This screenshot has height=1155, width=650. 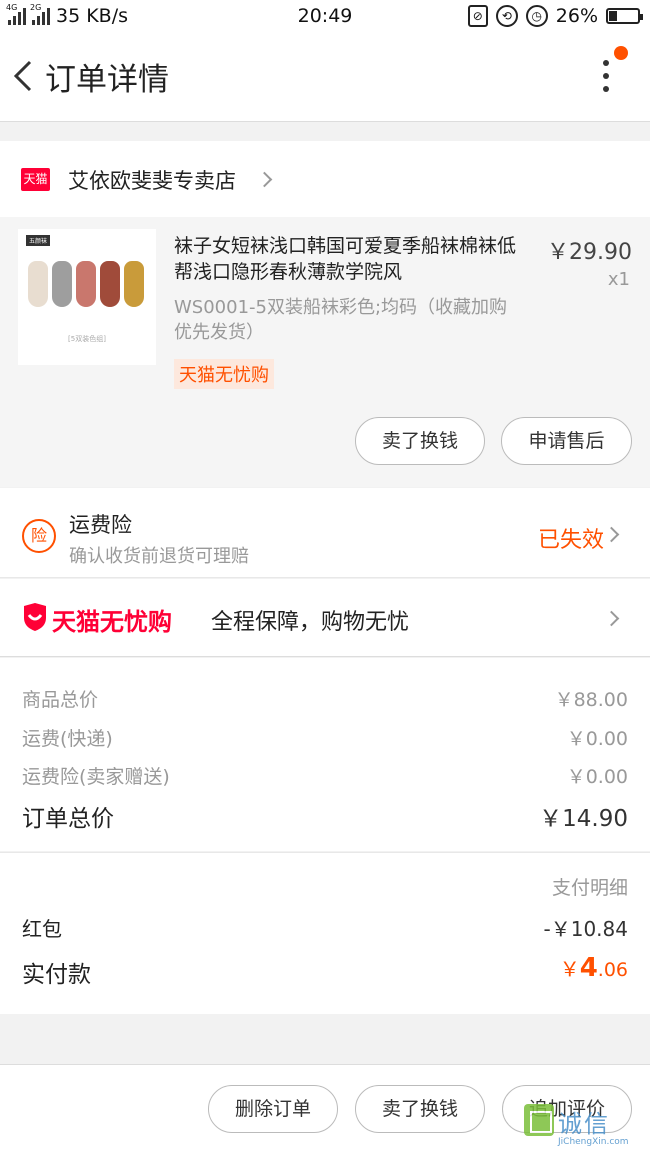 What do you see at coordinates (536, 16) in the screenshot?
I see `alarm-icon: ◷` at bounding box center [536, 16].